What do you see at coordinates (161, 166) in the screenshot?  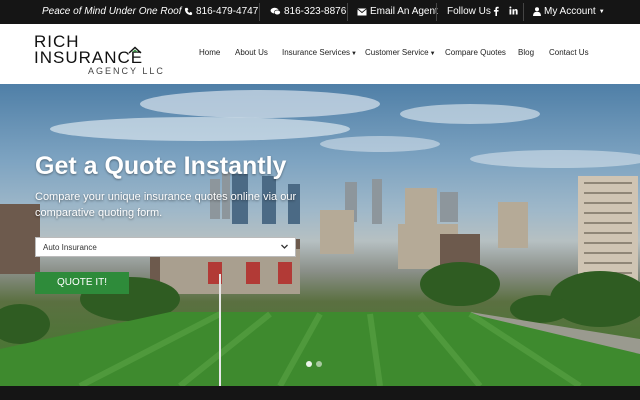 I see `hero-title: Get a Quote Instantly` at bounding box center [161, 166].